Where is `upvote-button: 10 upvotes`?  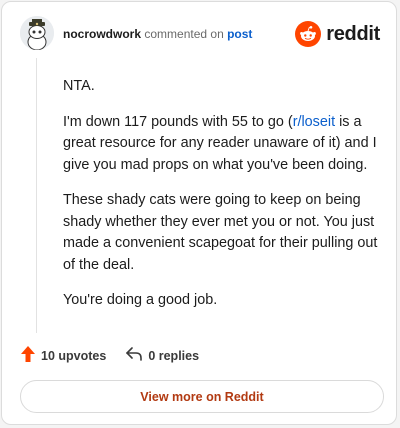
upvote-button: 10 upvotes is located at coordinates (63, 355).